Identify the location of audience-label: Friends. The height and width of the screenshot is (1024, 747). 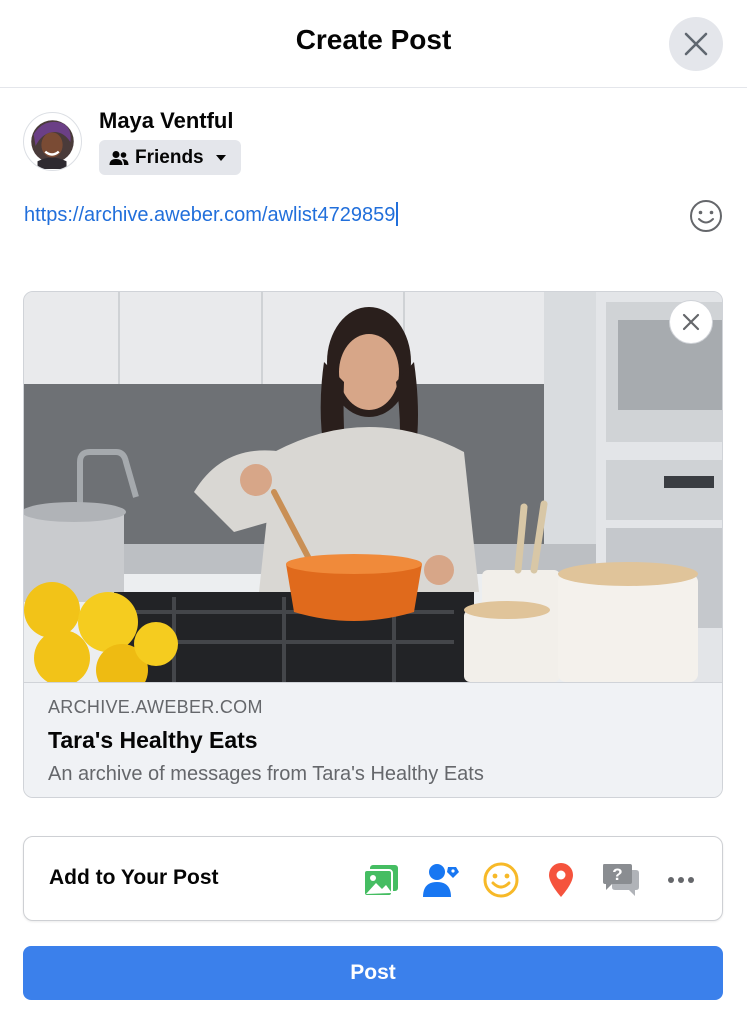
(169, 157).